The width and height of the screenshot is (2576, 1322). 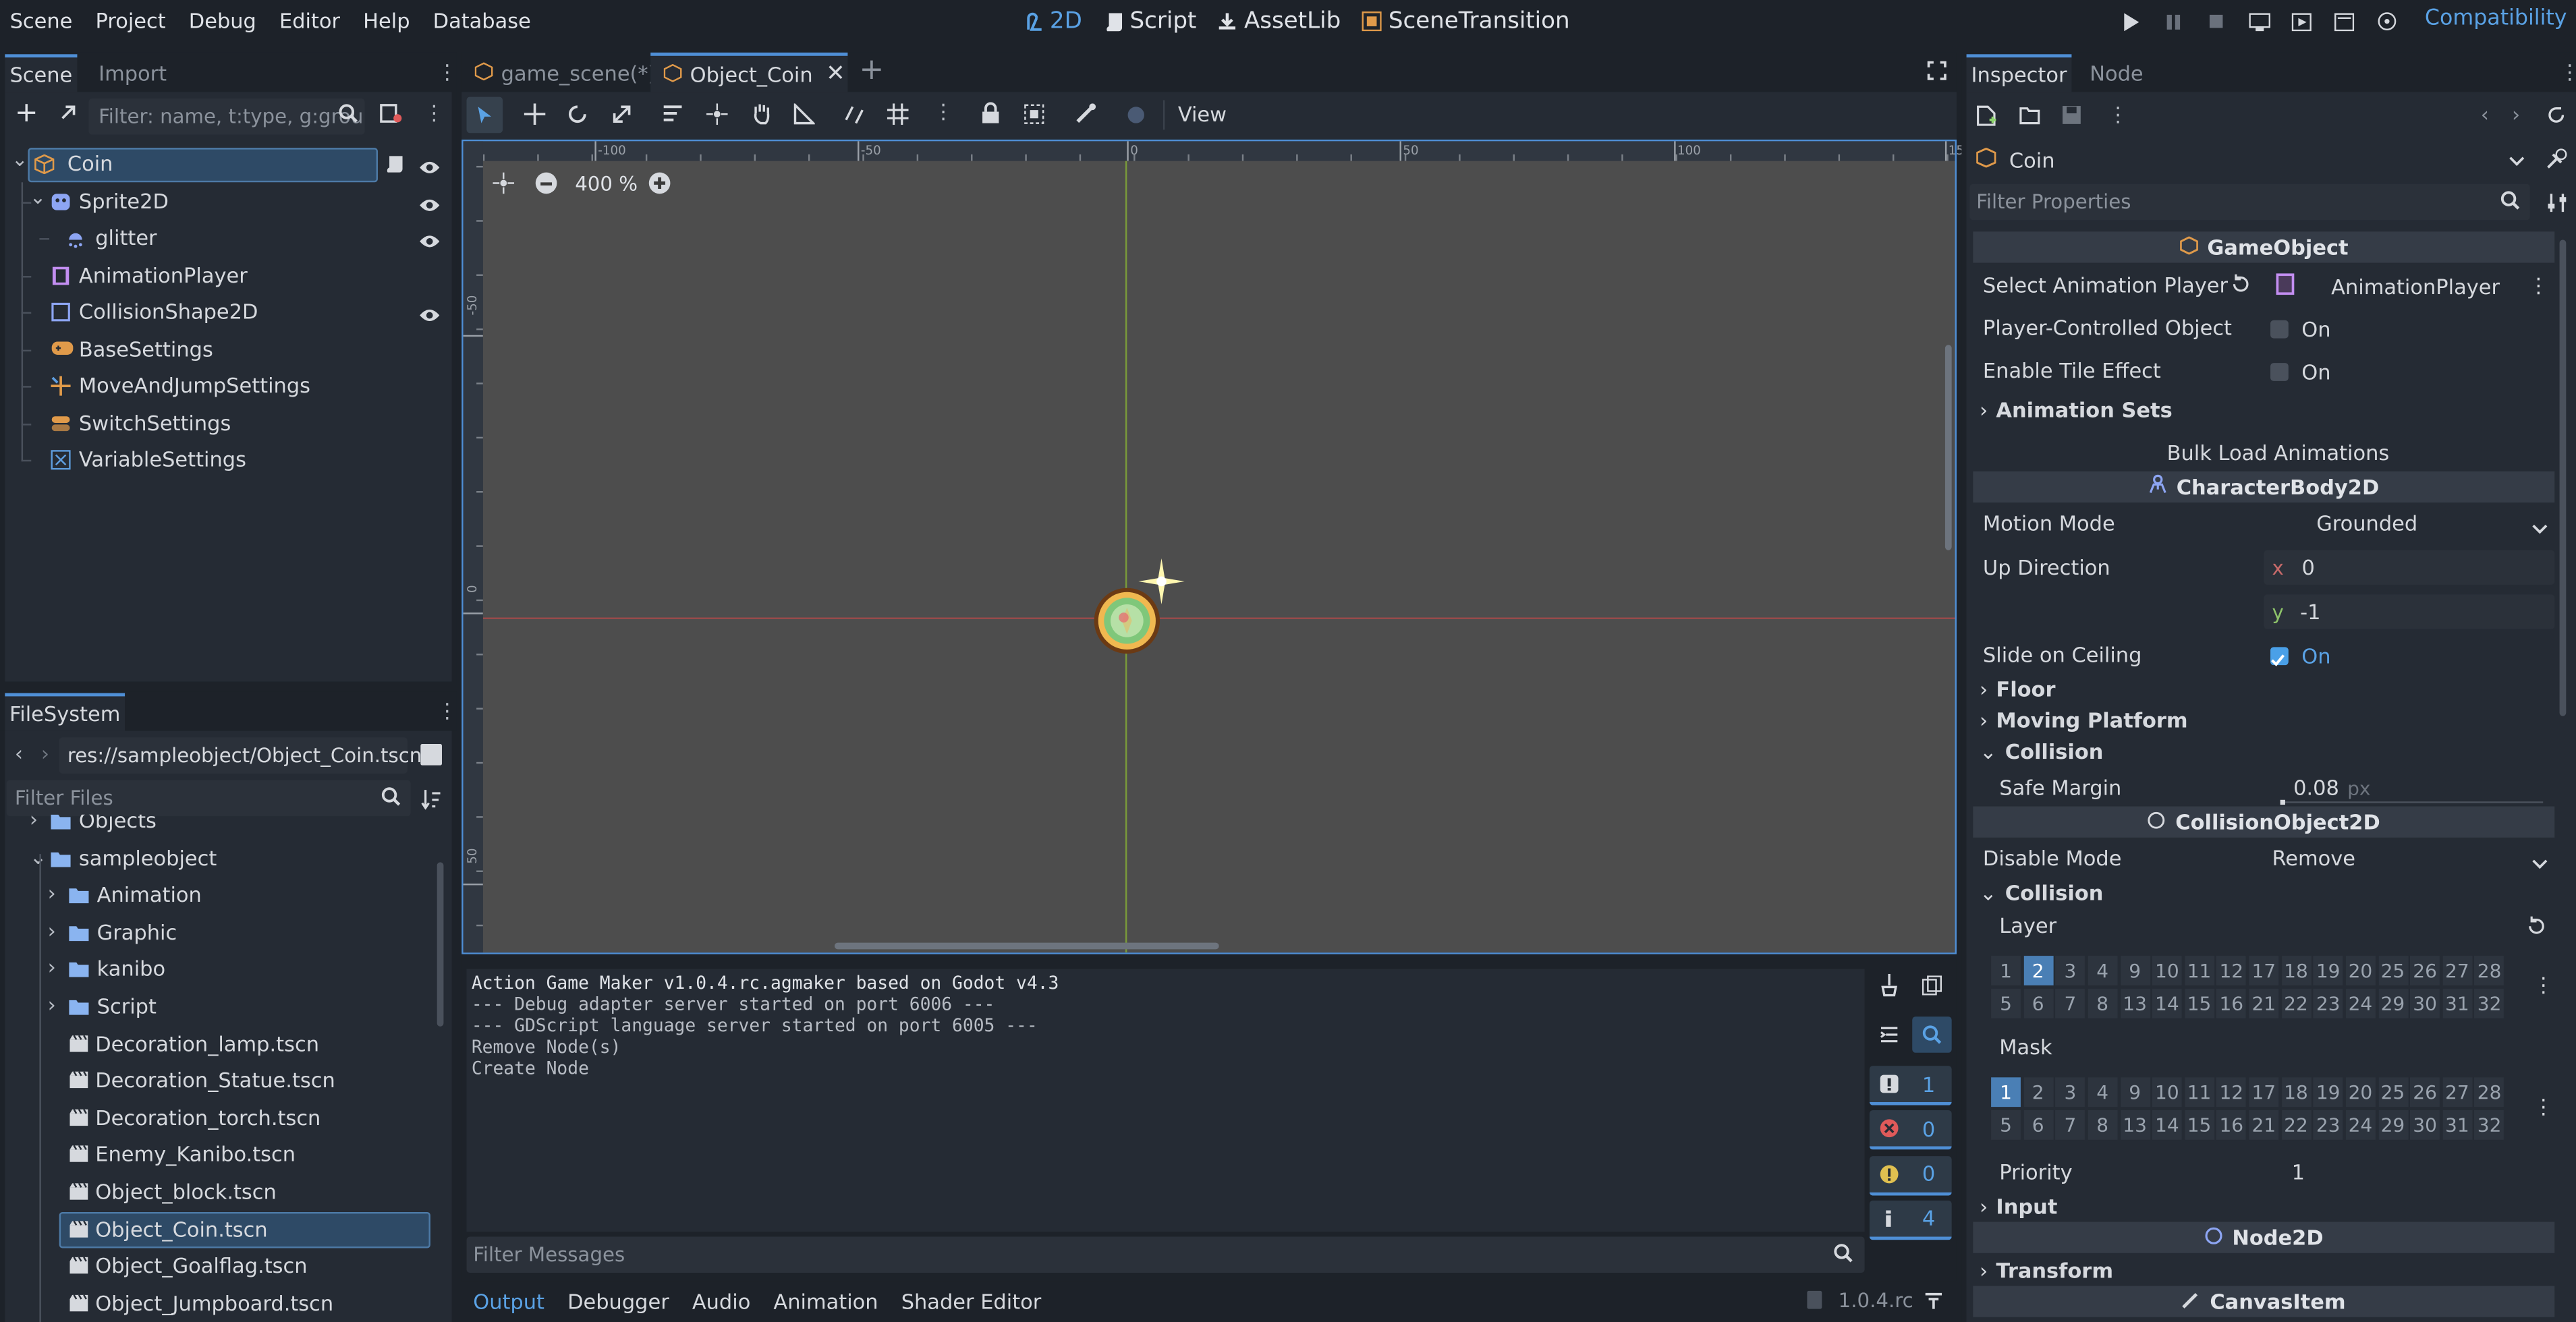 I want to click on layer-bit-5: 5, so click(x=2006, y=1003).